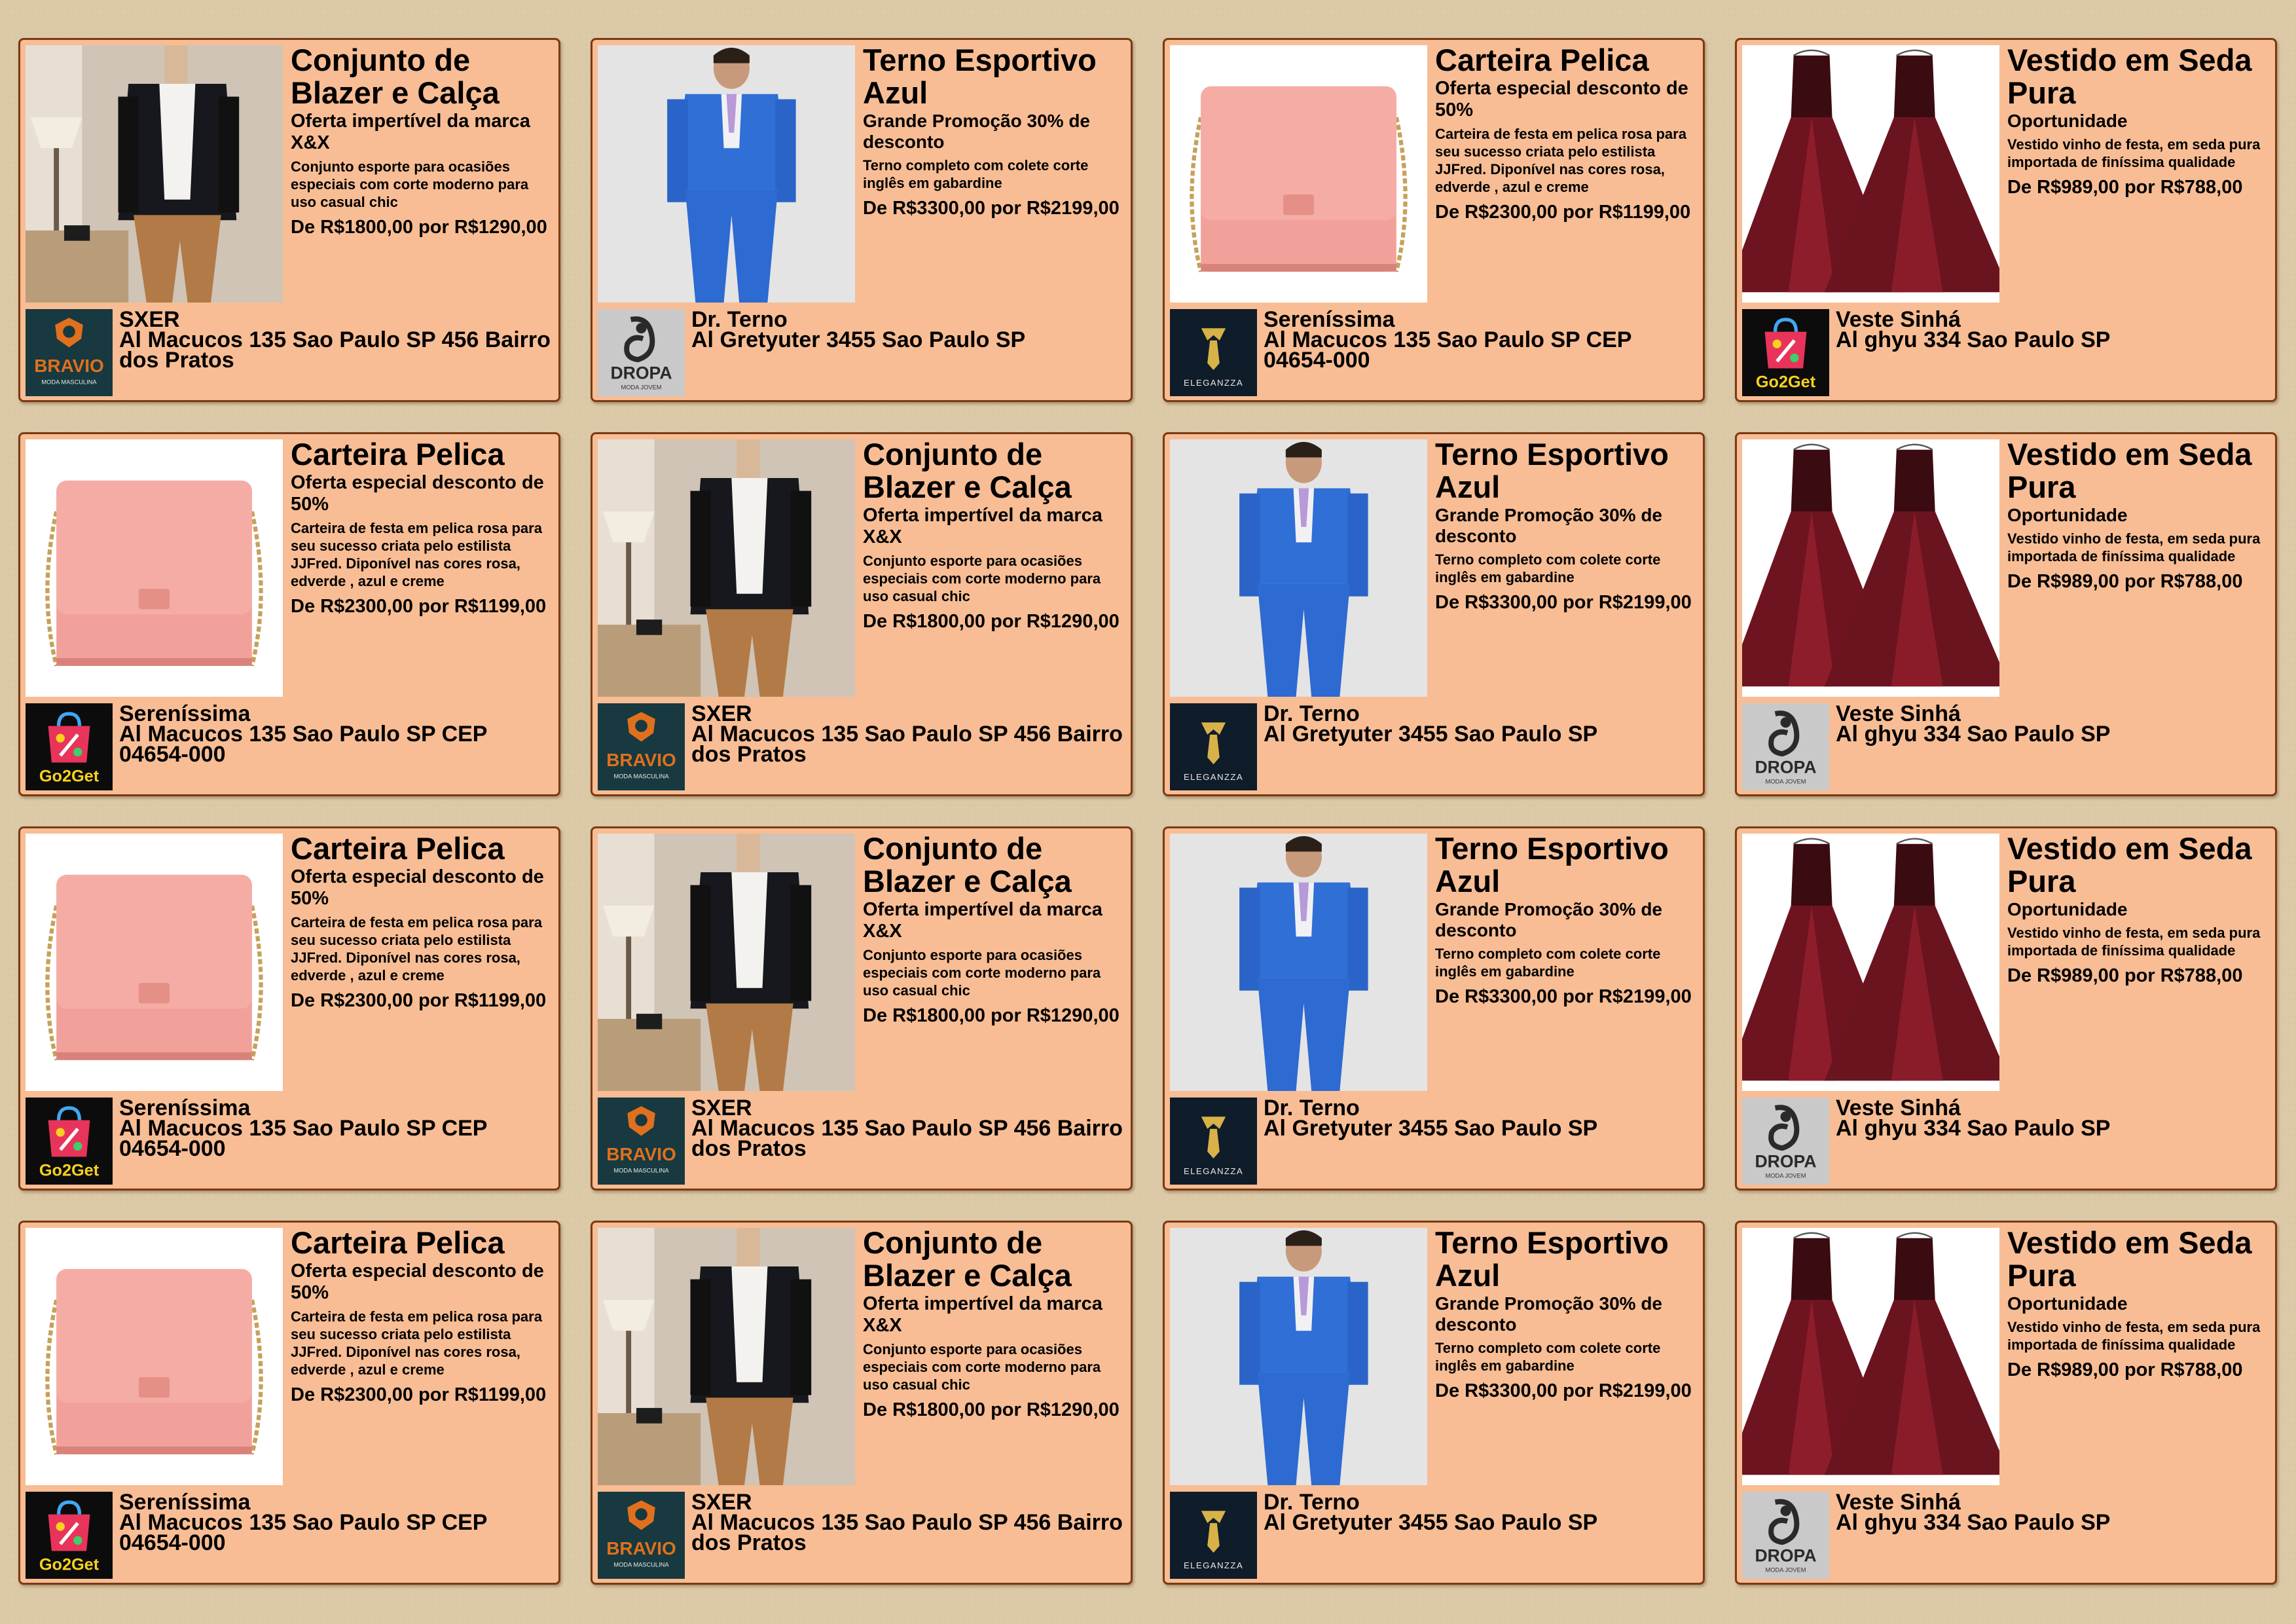  Describe the element at coordinates (980, 76) in the screenshot. I see `product-title: Terno Esportivo Azul` at that location.